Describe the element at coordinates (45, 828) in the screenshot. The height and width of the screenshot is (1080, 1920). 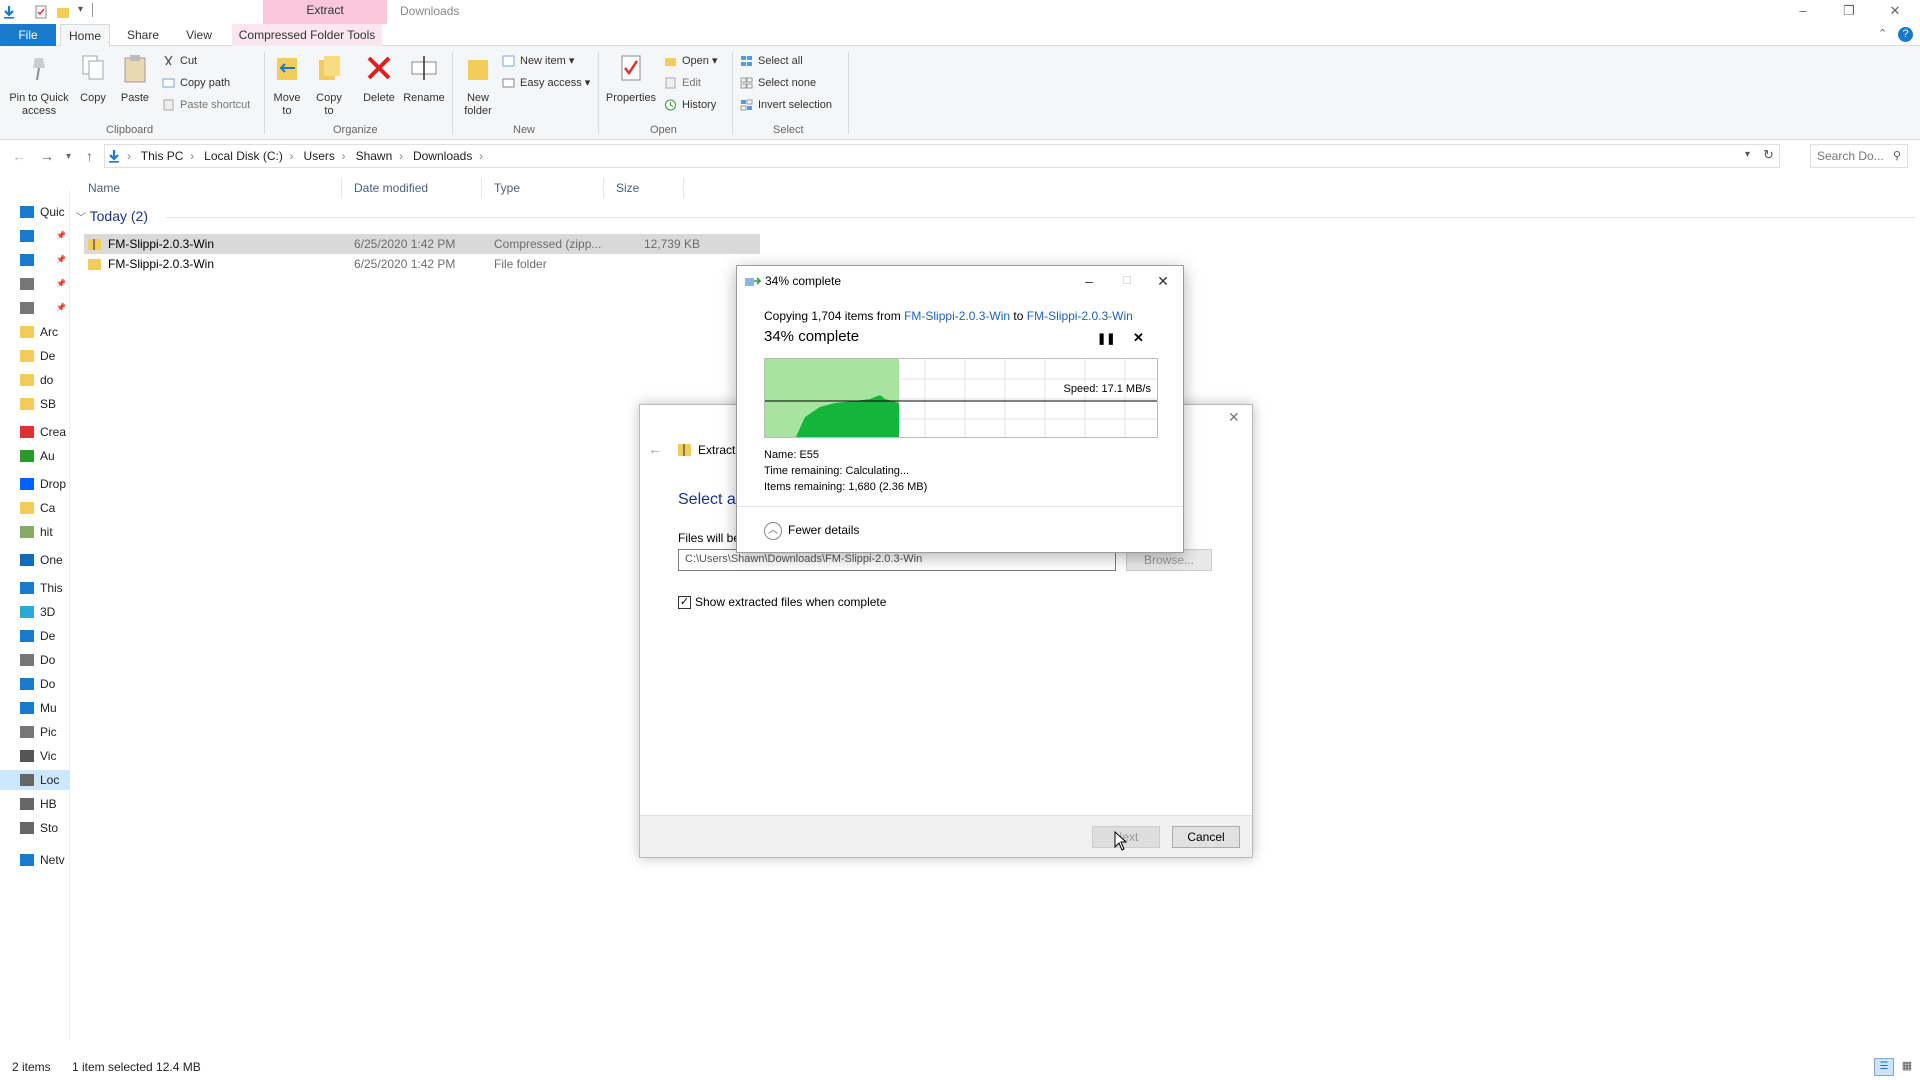
I see `nav-item: Sto` at that location.